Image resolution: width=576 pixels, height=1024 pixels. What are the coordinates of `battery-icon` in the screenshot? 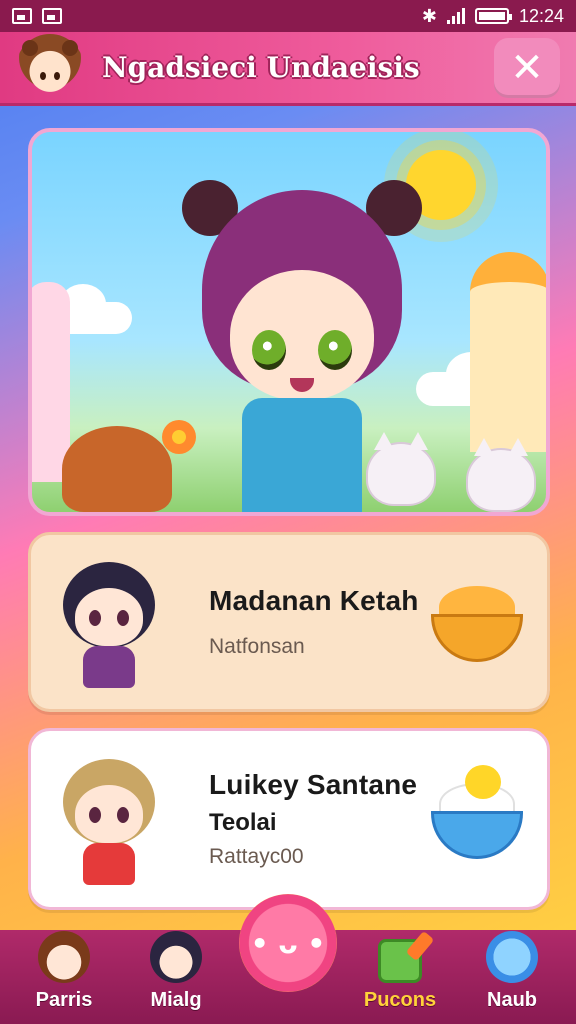 It's located at (493, 16).